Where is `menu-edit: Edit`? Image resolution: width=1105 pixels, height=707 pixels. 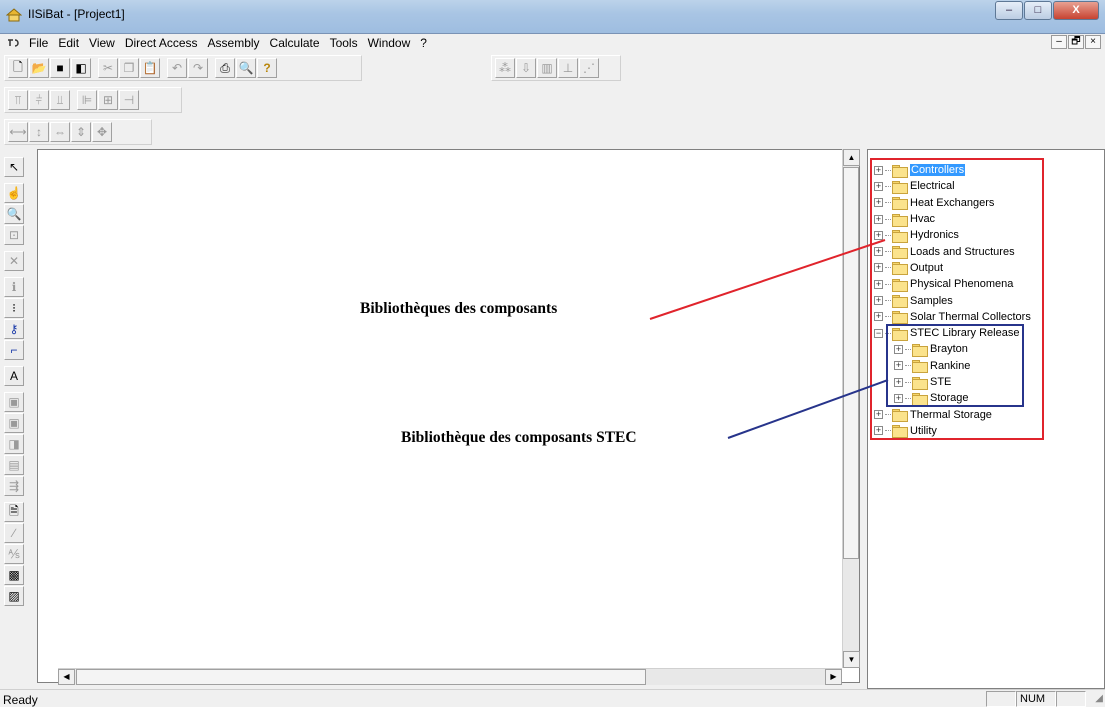 menu-edit: Edit is located at coordinates (68, 43).